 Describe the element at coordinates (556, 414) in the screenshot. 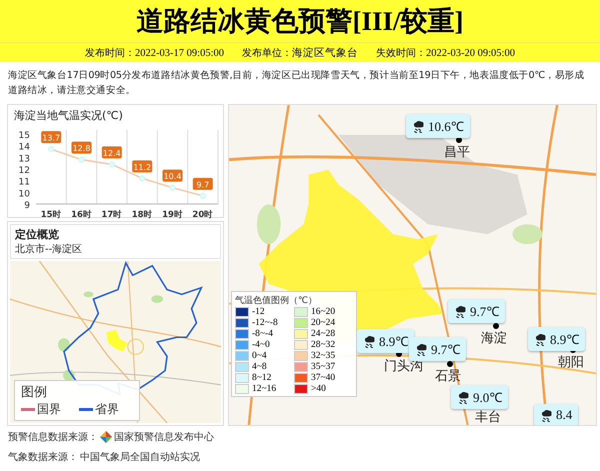

I see `temperature-marker: 8.4` at that location.